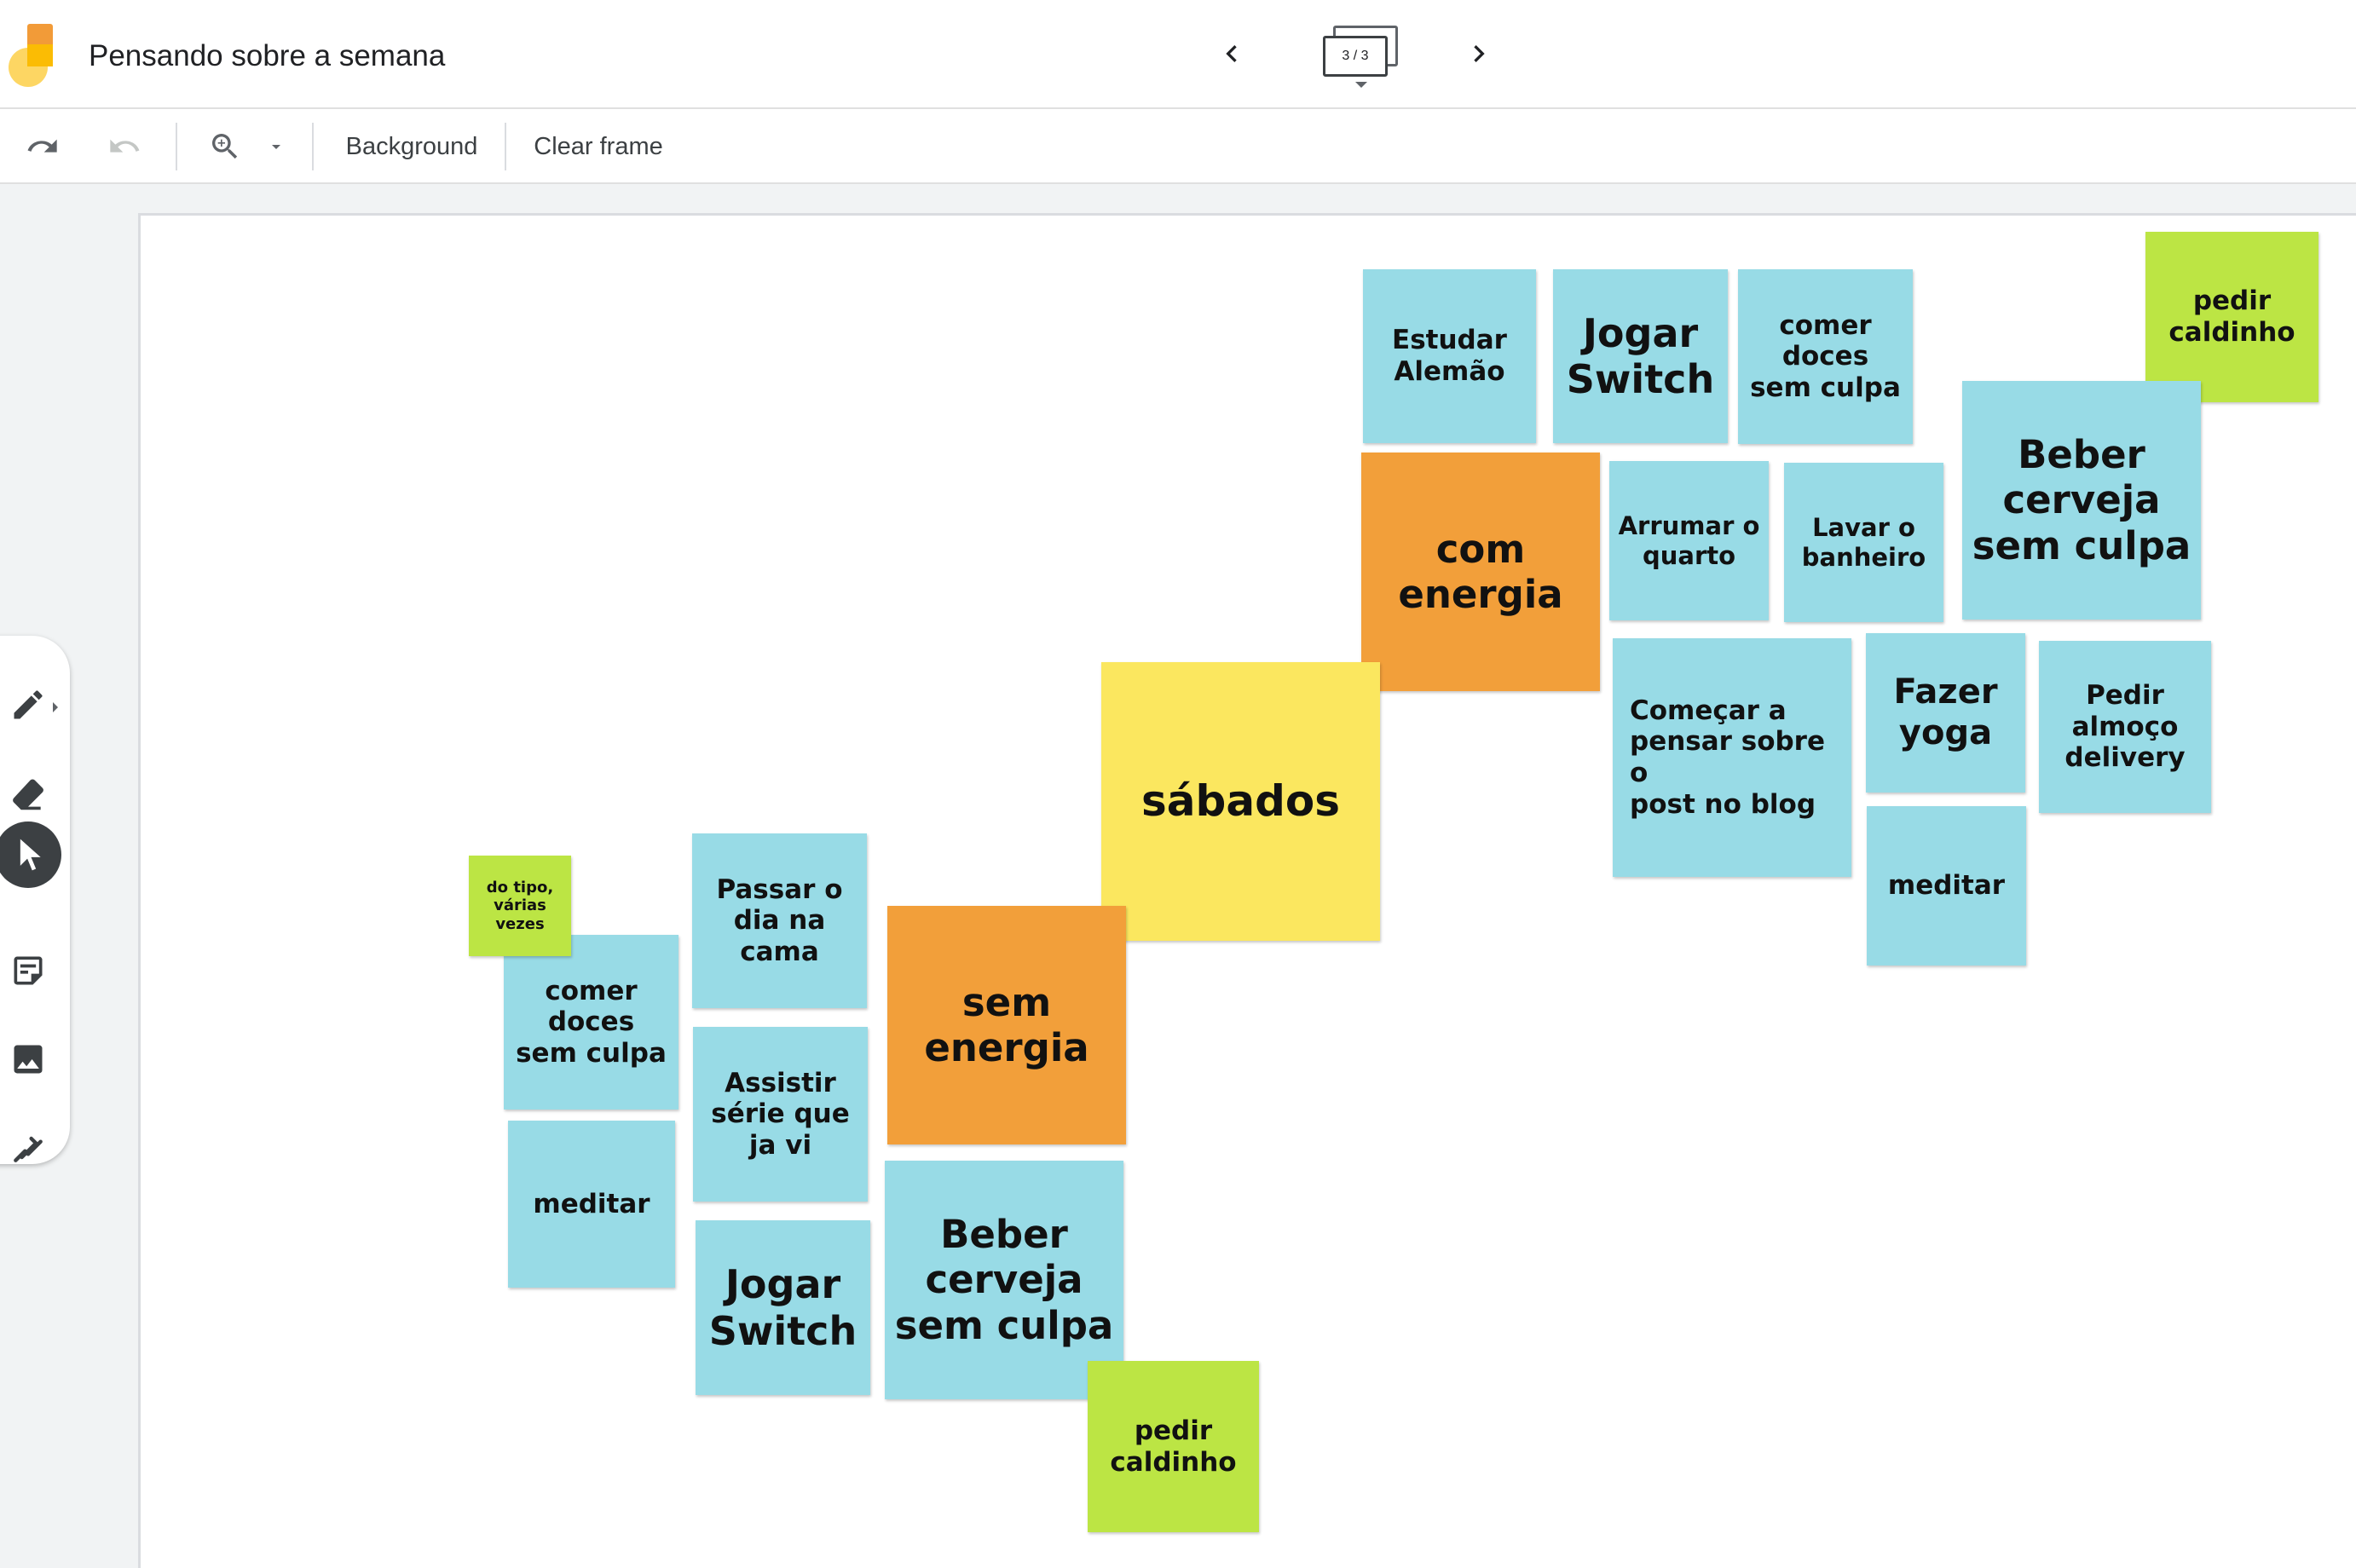 The height and width of the screenshot is (1568, 2356). I want to click on clear-frame-button: Clear frame, so click(599, 146).